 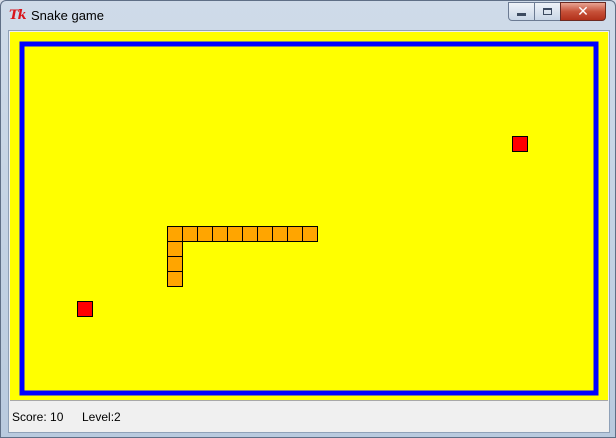 I want to click on minimize-button, so click(x=521, y=11).